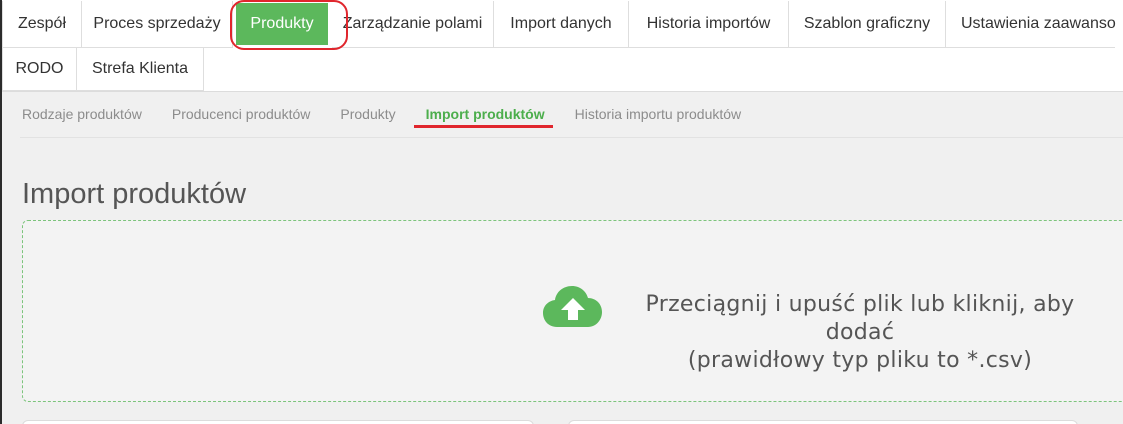 This screenshot has height=424, width=1123. Describe the element at coordinates (483, 126) in the screenshot. I see `active-subnav-underline` at that location.